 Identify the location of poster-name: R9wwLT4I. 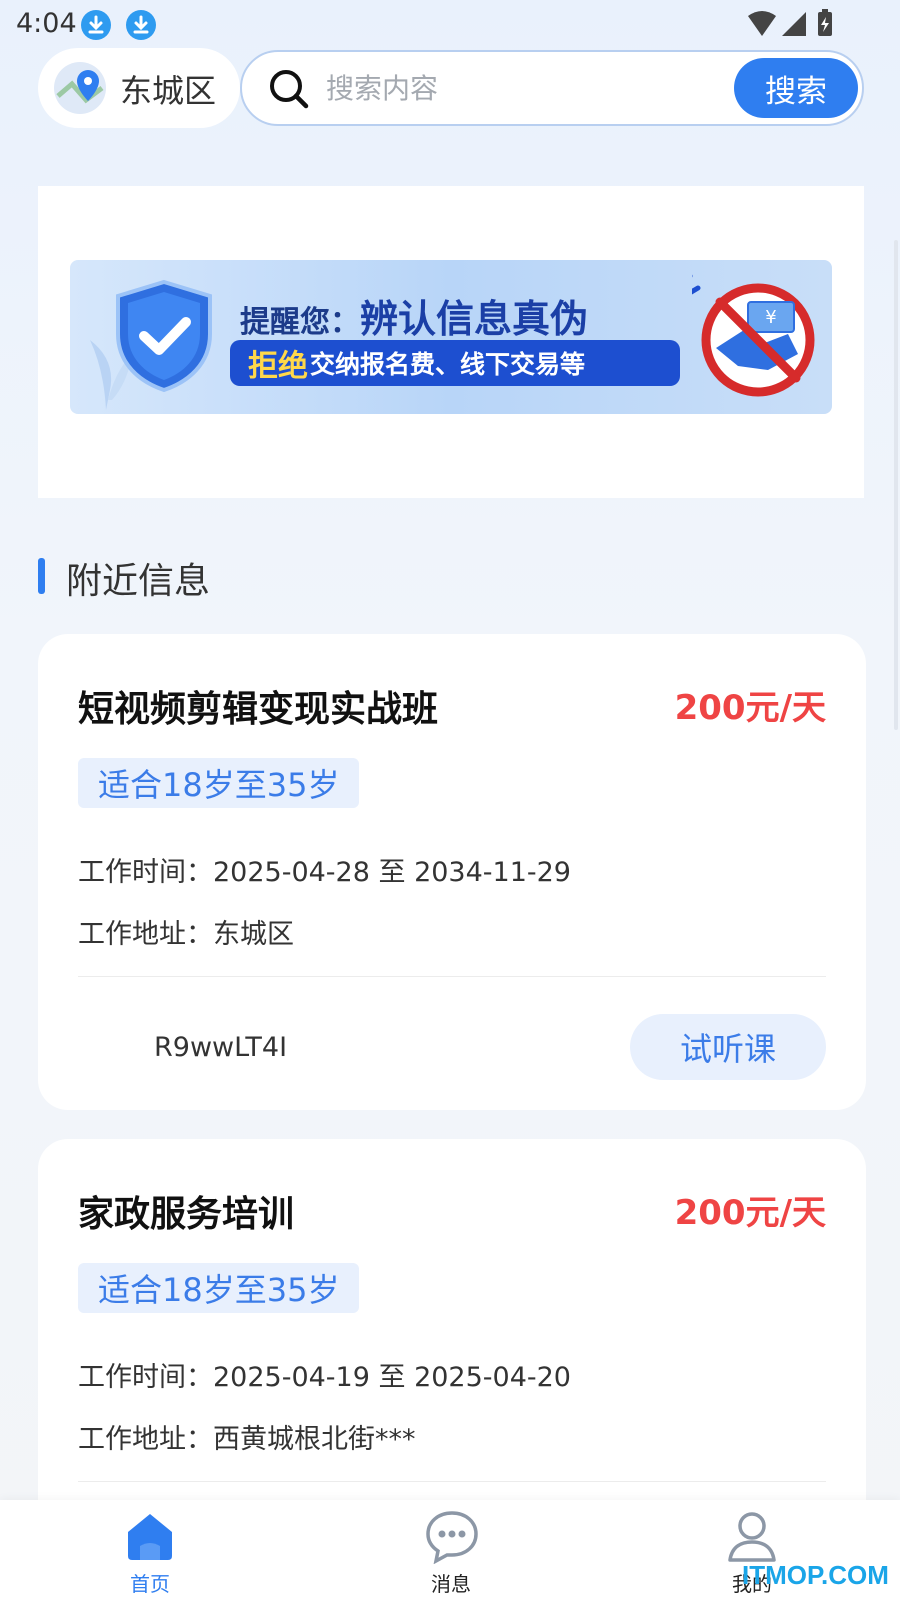
(221, 1047).